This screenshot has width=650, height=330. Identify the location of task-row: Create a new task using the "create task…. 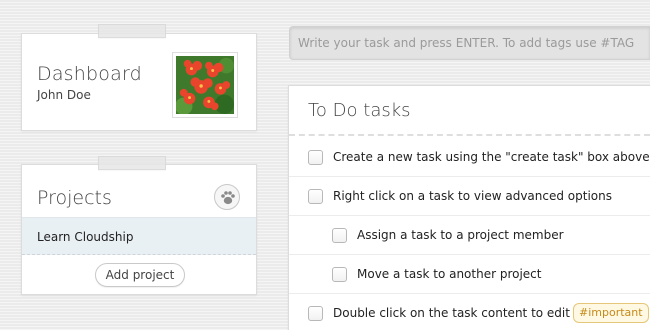
(469, 157).